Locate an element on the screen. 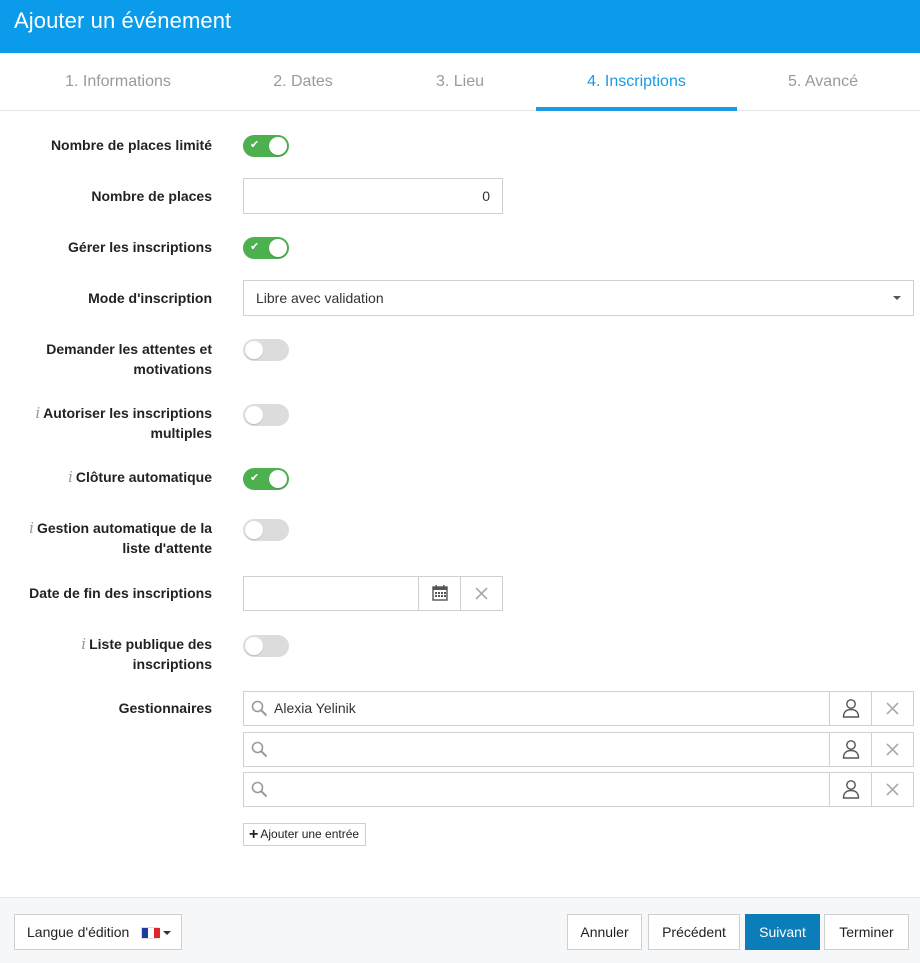  end-date-label: Date de fin des inscriptions is located at coordinates (120, 593).